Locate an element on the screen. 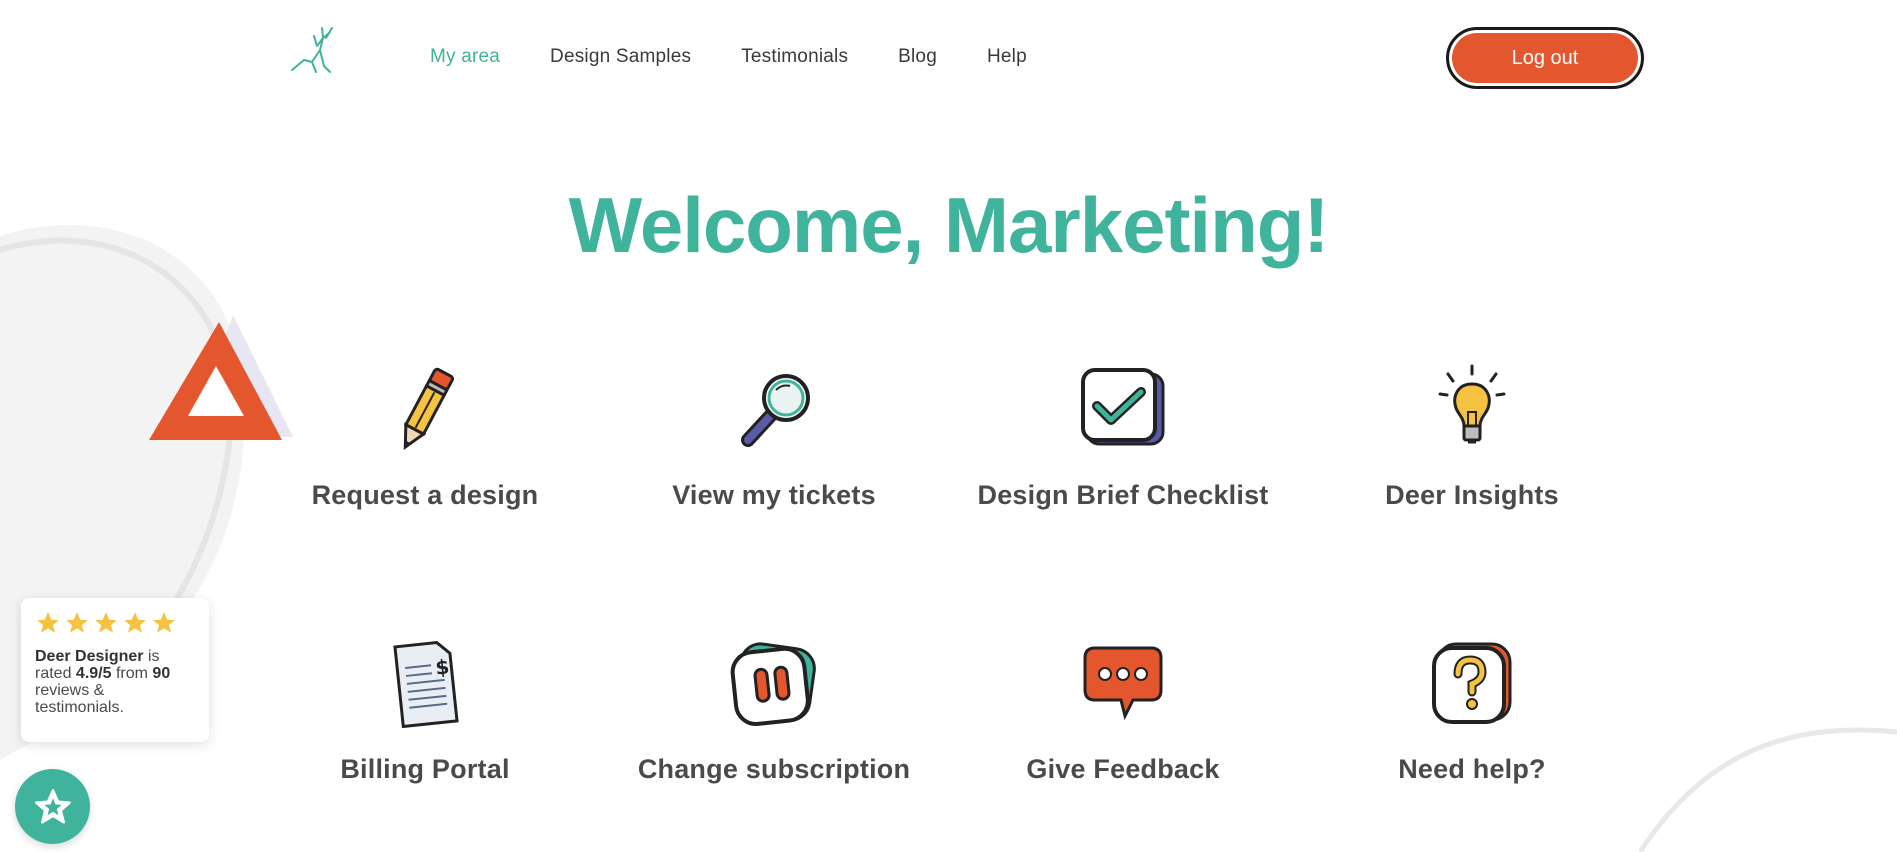 This screenshot has height=852, width=1897. nav-help: Help is located at coordinates (1007, 57).